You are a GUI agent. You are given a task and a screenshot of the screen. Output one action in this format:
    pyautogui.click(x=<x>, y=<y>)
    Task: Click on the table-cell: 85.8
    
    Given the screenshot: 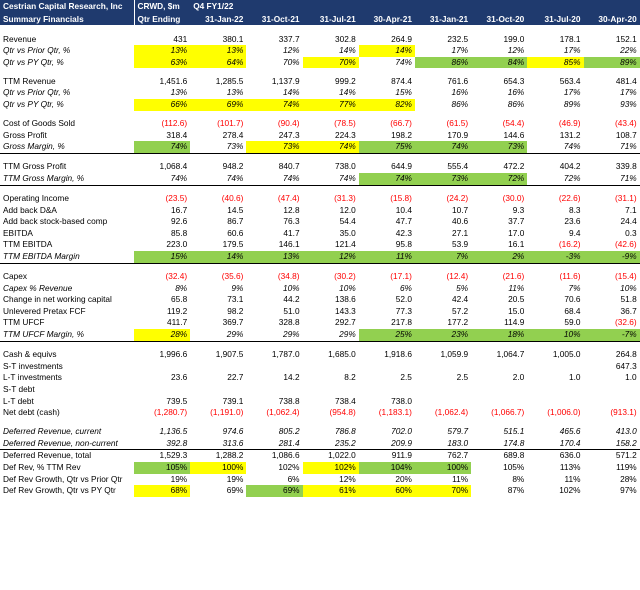 What is the action you would take?
    pyautogui.click(x=179, y=232)
    